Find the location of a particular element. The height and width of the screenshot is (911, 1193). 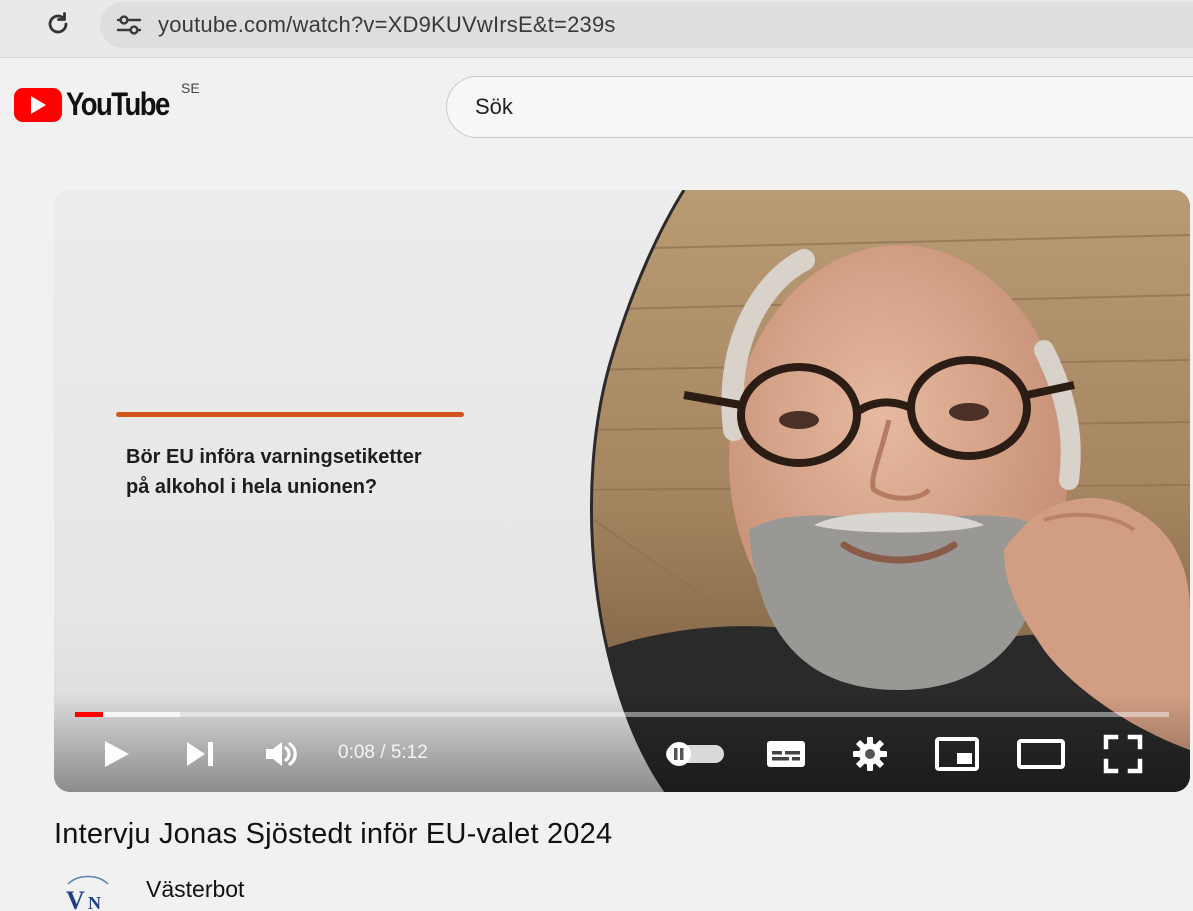

autoplay-toggle-icon is located at coordinates (695, 754).